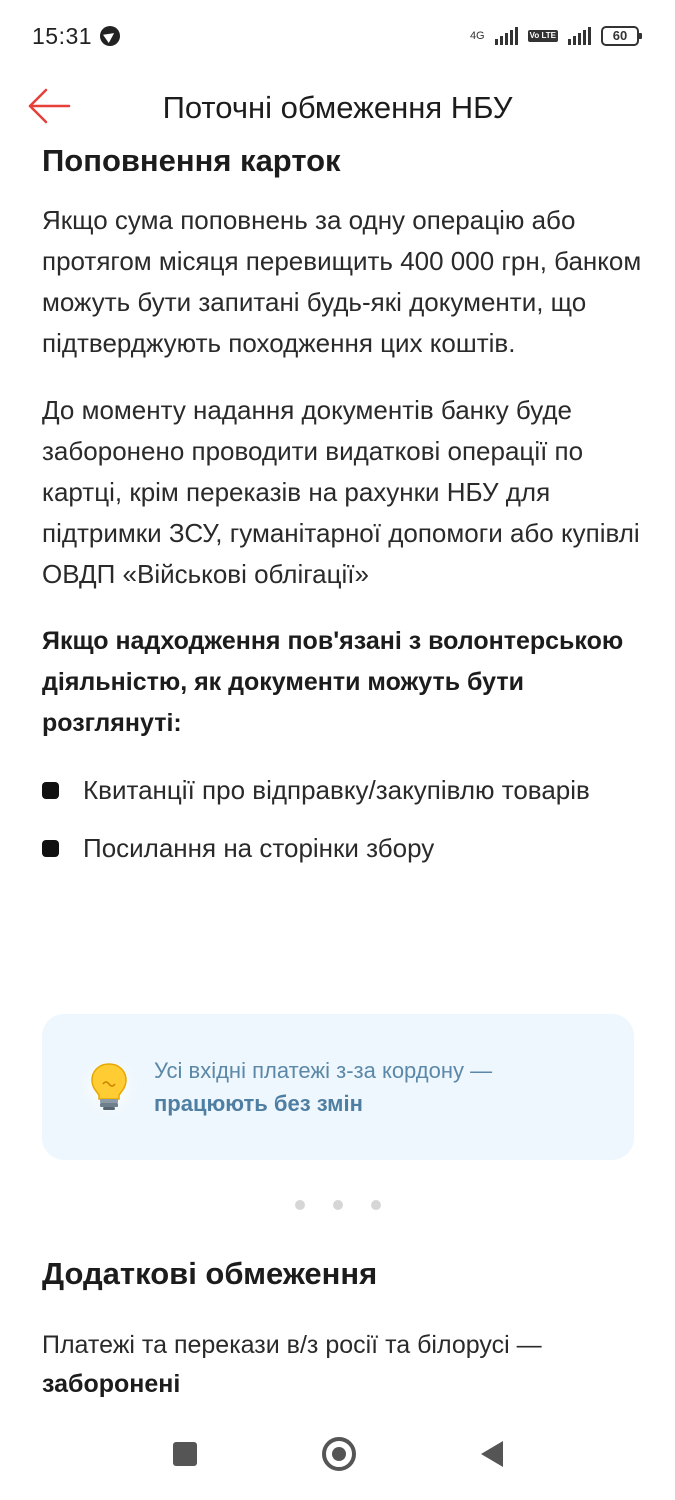 The image size is (675, 1500). What do you see at coordinates (579, 36) in the screenshot?
I see `signal-strength-2-icon` at bounding box center [579, 36].